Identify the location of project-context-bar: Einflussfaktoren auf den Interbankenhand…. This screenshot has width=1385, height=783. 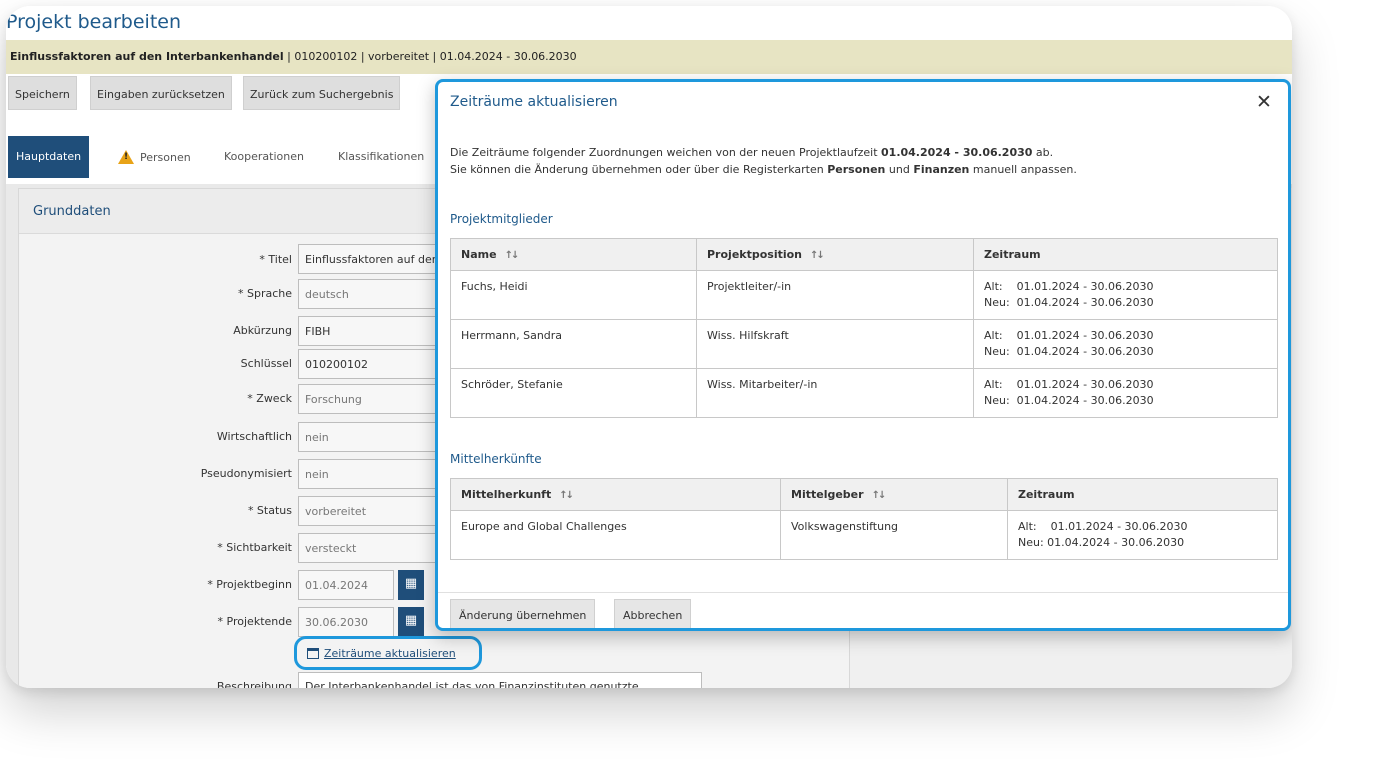
(649, 57).